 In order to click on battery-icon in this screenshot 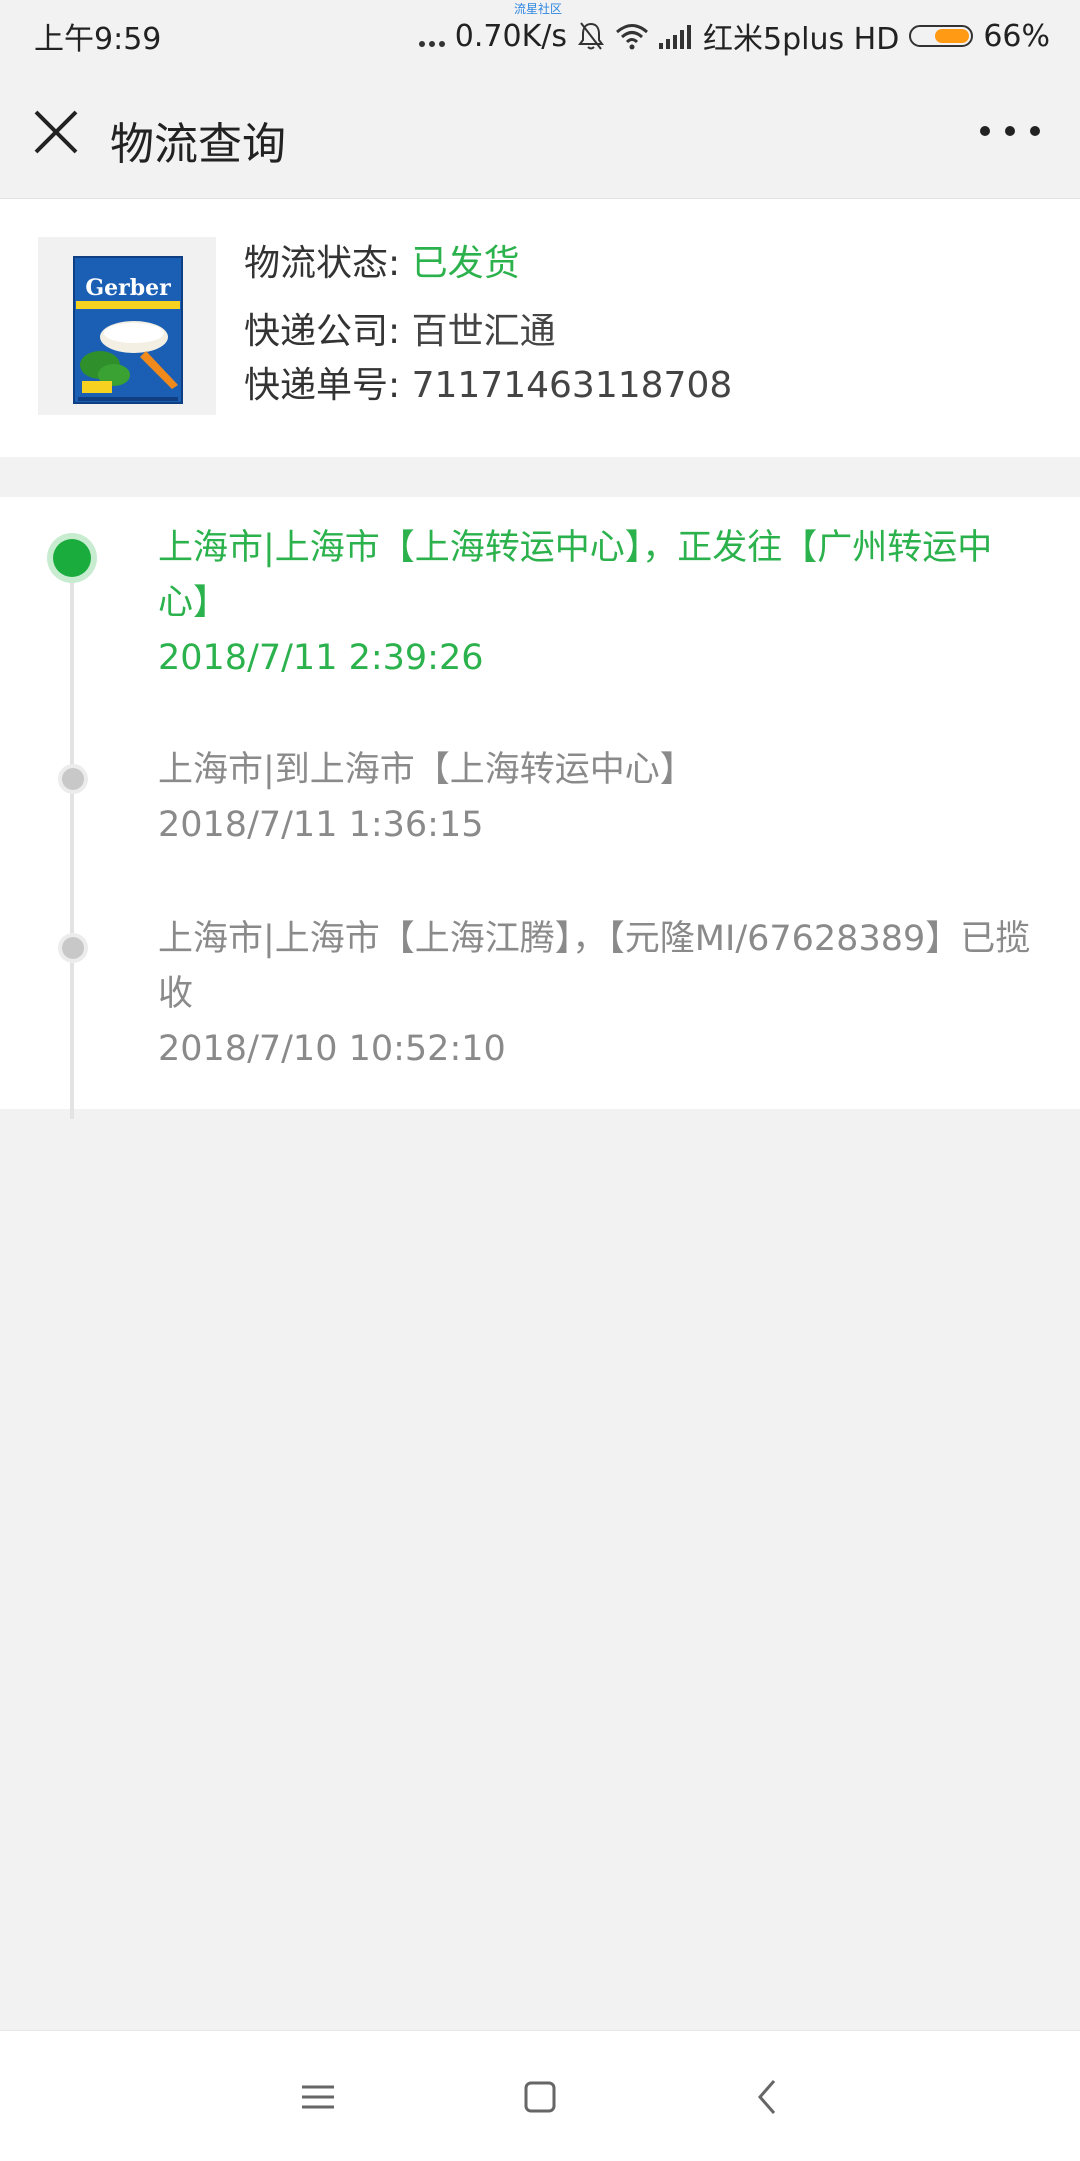, I will do `click(941, 36)`.